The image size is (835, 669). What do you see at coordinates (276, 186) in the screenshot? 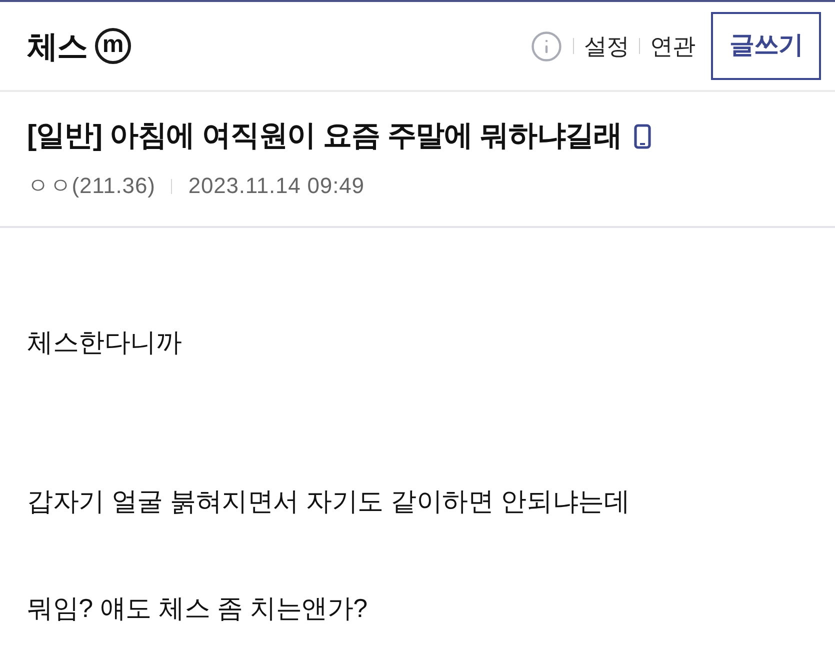
I see `post-date: 2023.11.14 09:49` at bounding box center [276, 186].